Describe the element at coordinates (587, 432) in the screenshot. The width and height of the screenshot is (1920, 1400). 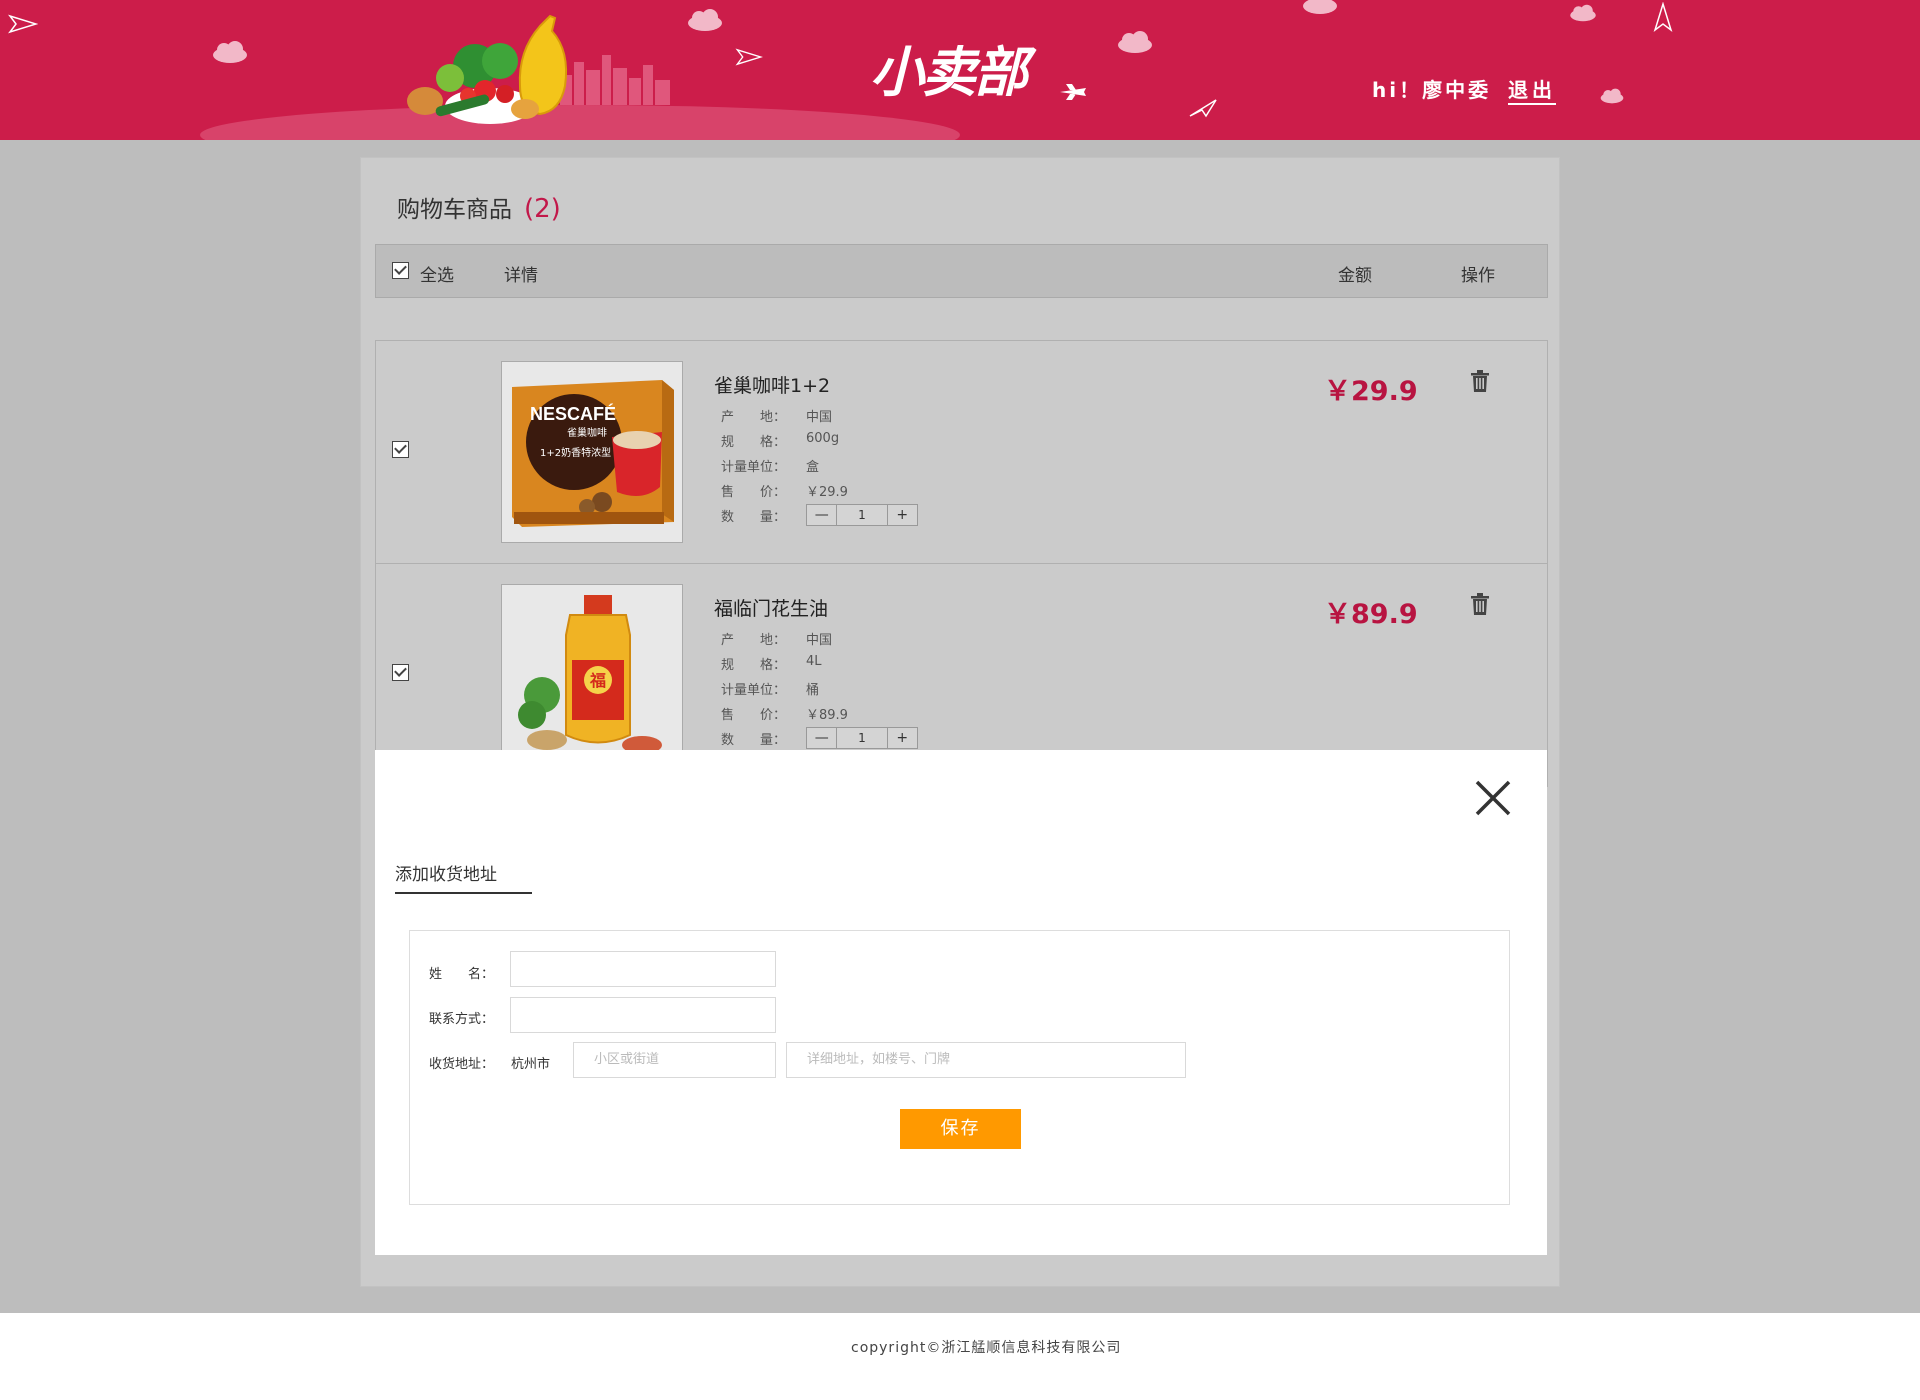
I see `thumb-sub-text: 雀巢咖啡` at that location.